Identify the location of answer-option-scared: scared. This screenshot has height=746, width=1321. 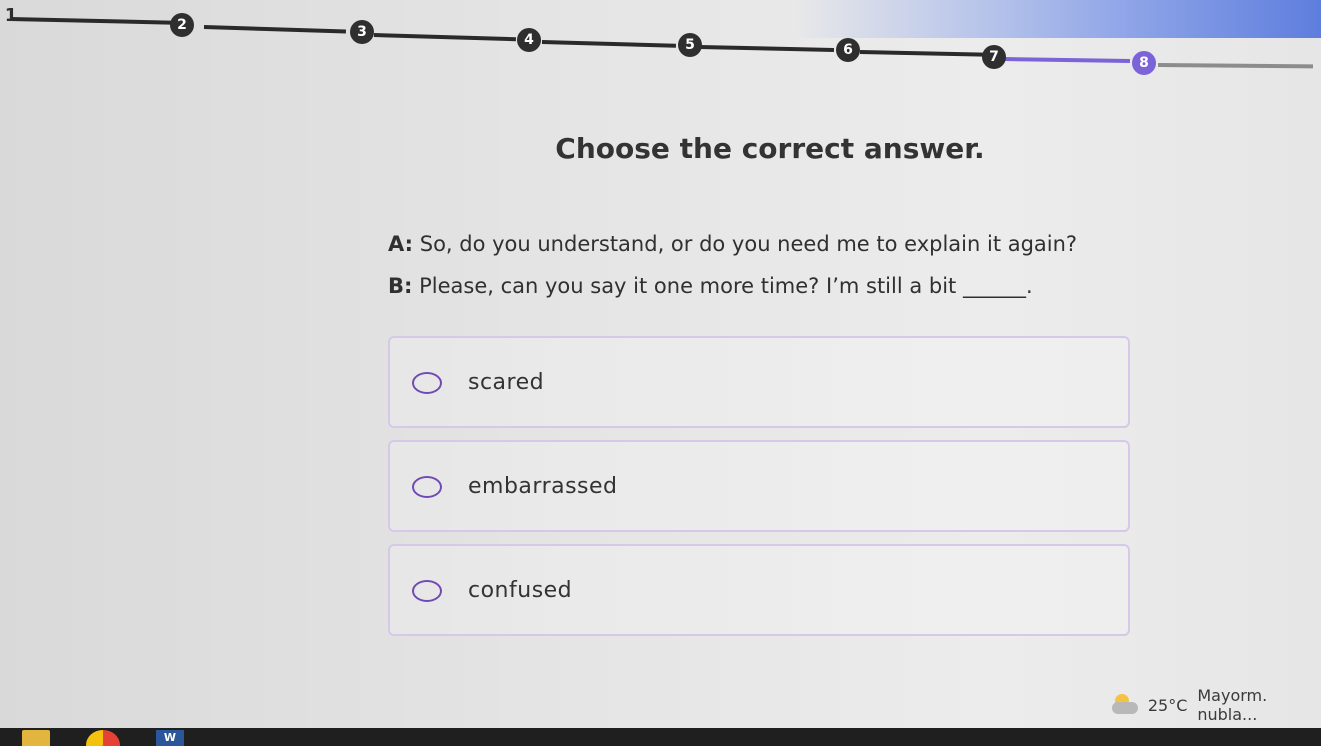
(759, 382).